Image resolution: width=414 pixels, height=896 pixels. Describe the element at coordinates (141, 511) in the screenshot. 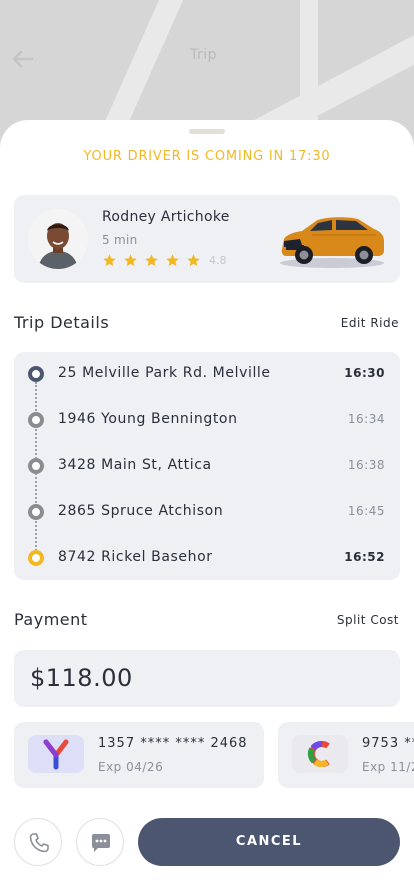

I see `stop-address: 2865 Spruce Atchison` at that location.